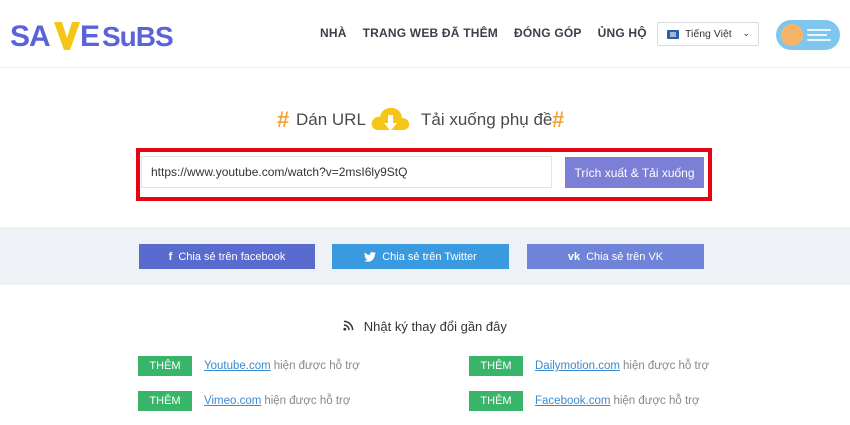 Image resolution: width=850 pixels, height=425 pixels. I want to click on toggle-knob, so click(792, 35).